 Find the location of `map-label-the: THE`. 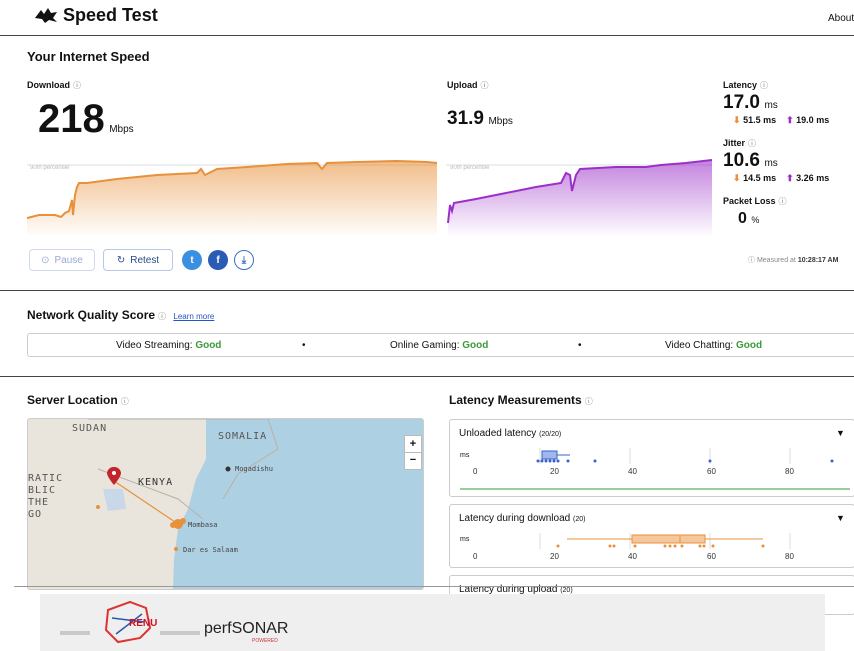

map-label-the: THE is located at coordinates (39, 502).